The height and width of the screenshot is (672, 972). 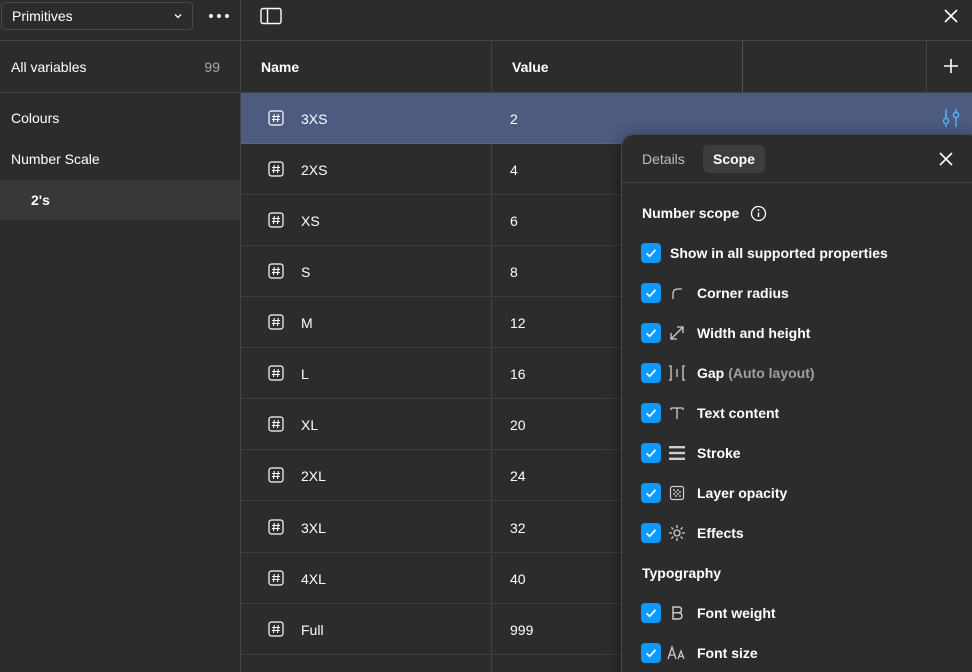 What do you see at coordinates (677, 373) in the screenshot?
I see `gap-icon` at bounding box center [677, 373].